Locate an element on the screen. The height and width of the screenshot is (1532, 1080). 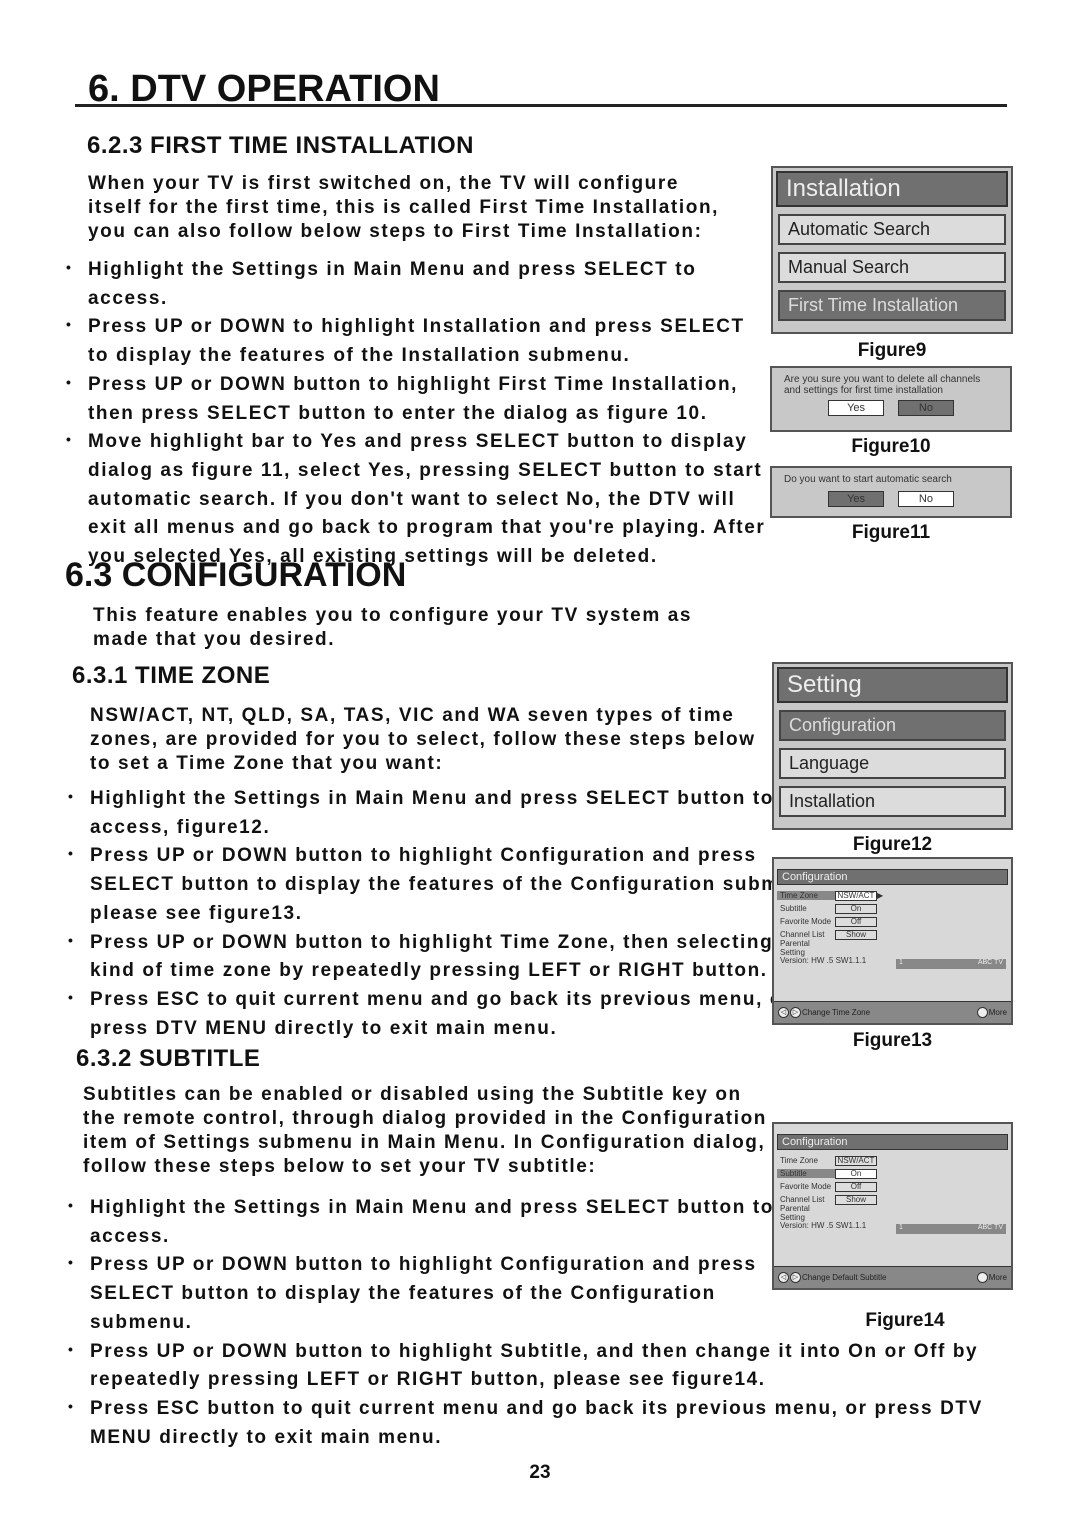
figure-caption: Figure9 is located at coordinates (892, 350).